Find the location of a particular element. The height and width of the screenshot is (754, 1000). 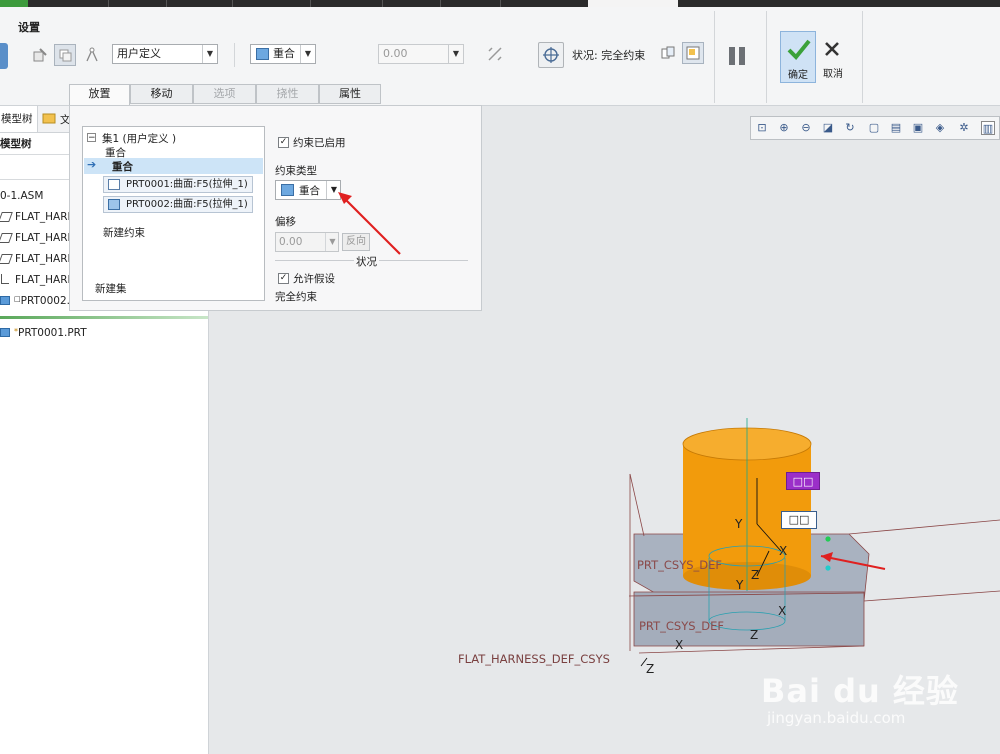

tab-label: 放置 is located at coordinates (99, 93).